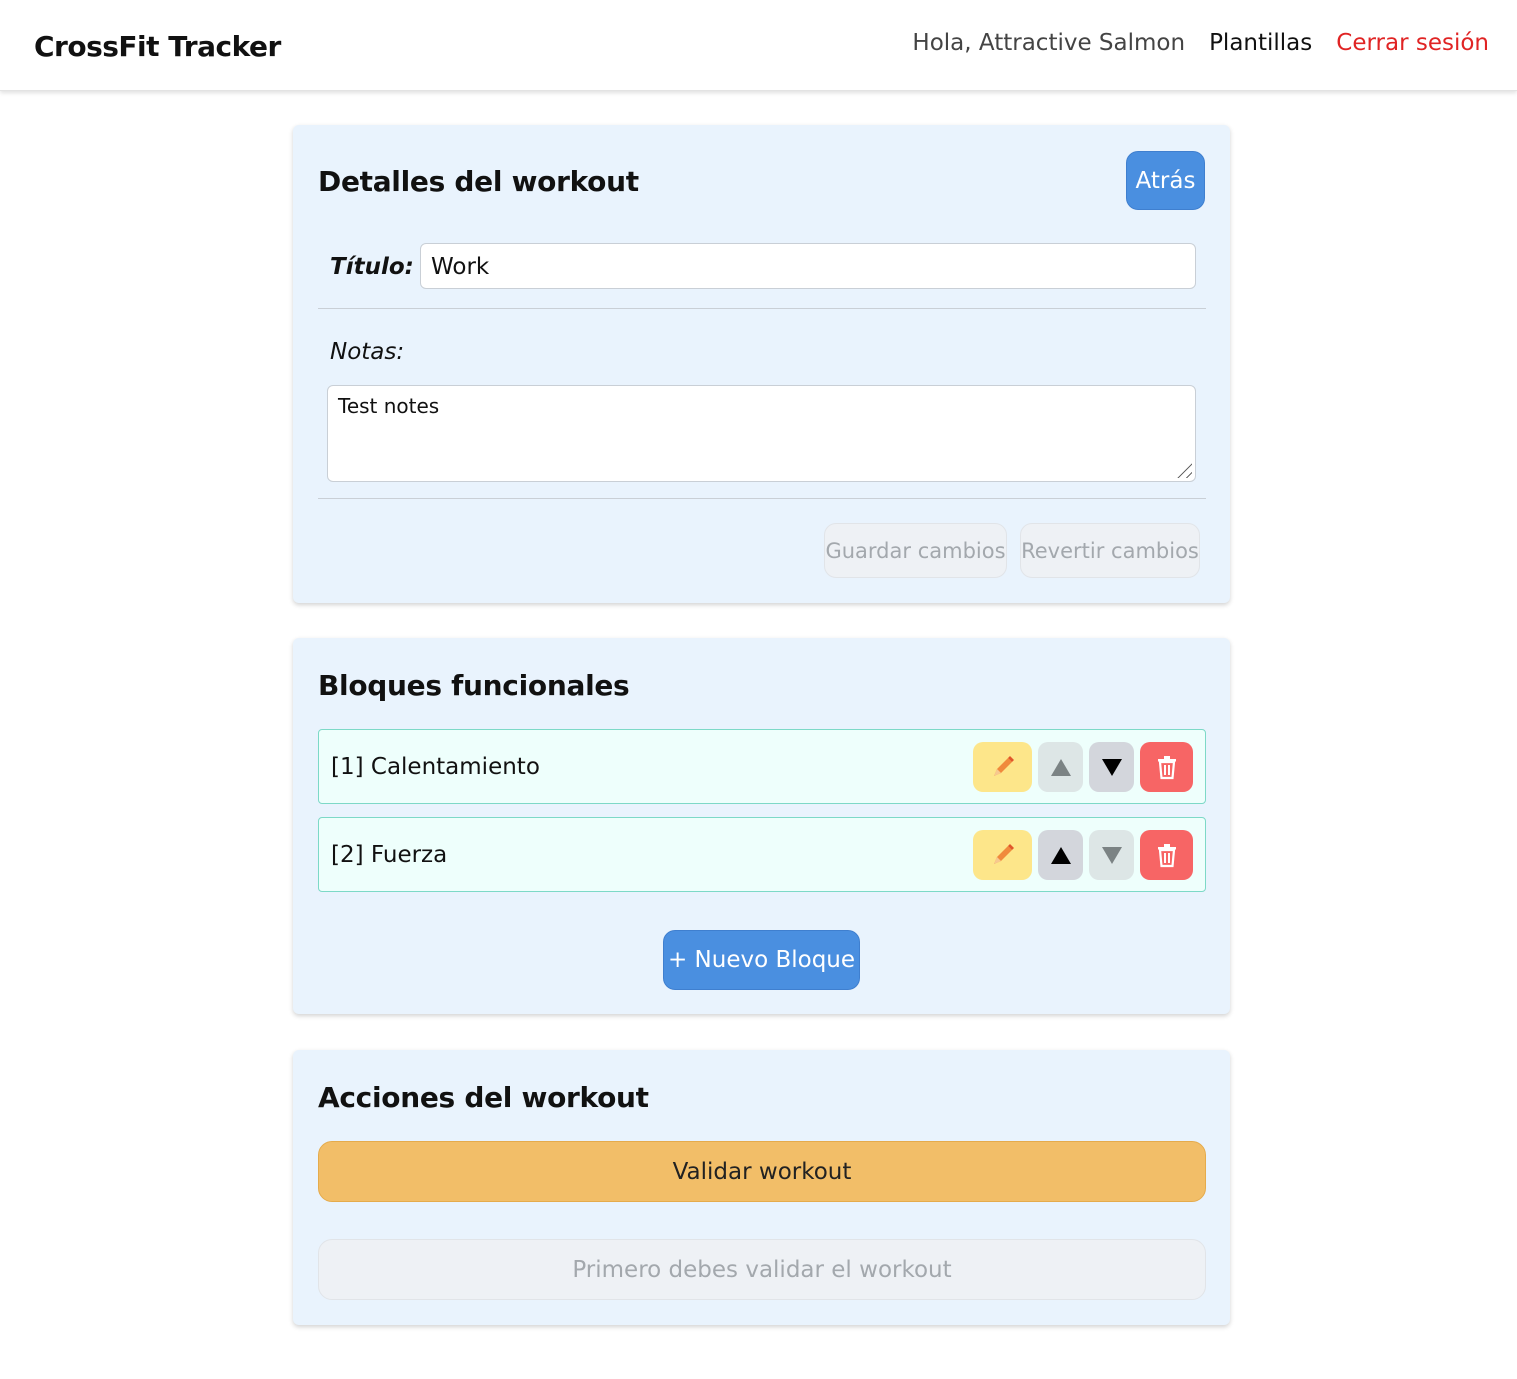  What do you see at coordinates (1110, 550) in the screenshot?
I see `revert-changes-button: Revertir cambios` at bounding box center [1110, 550].